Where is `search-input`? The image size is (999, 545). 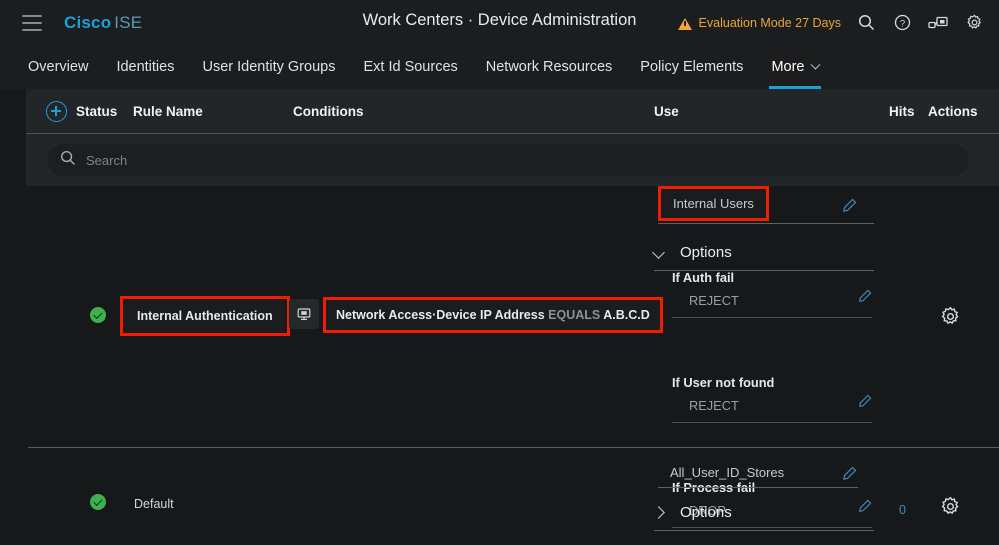
search-input is located at coordinates (506, 160).